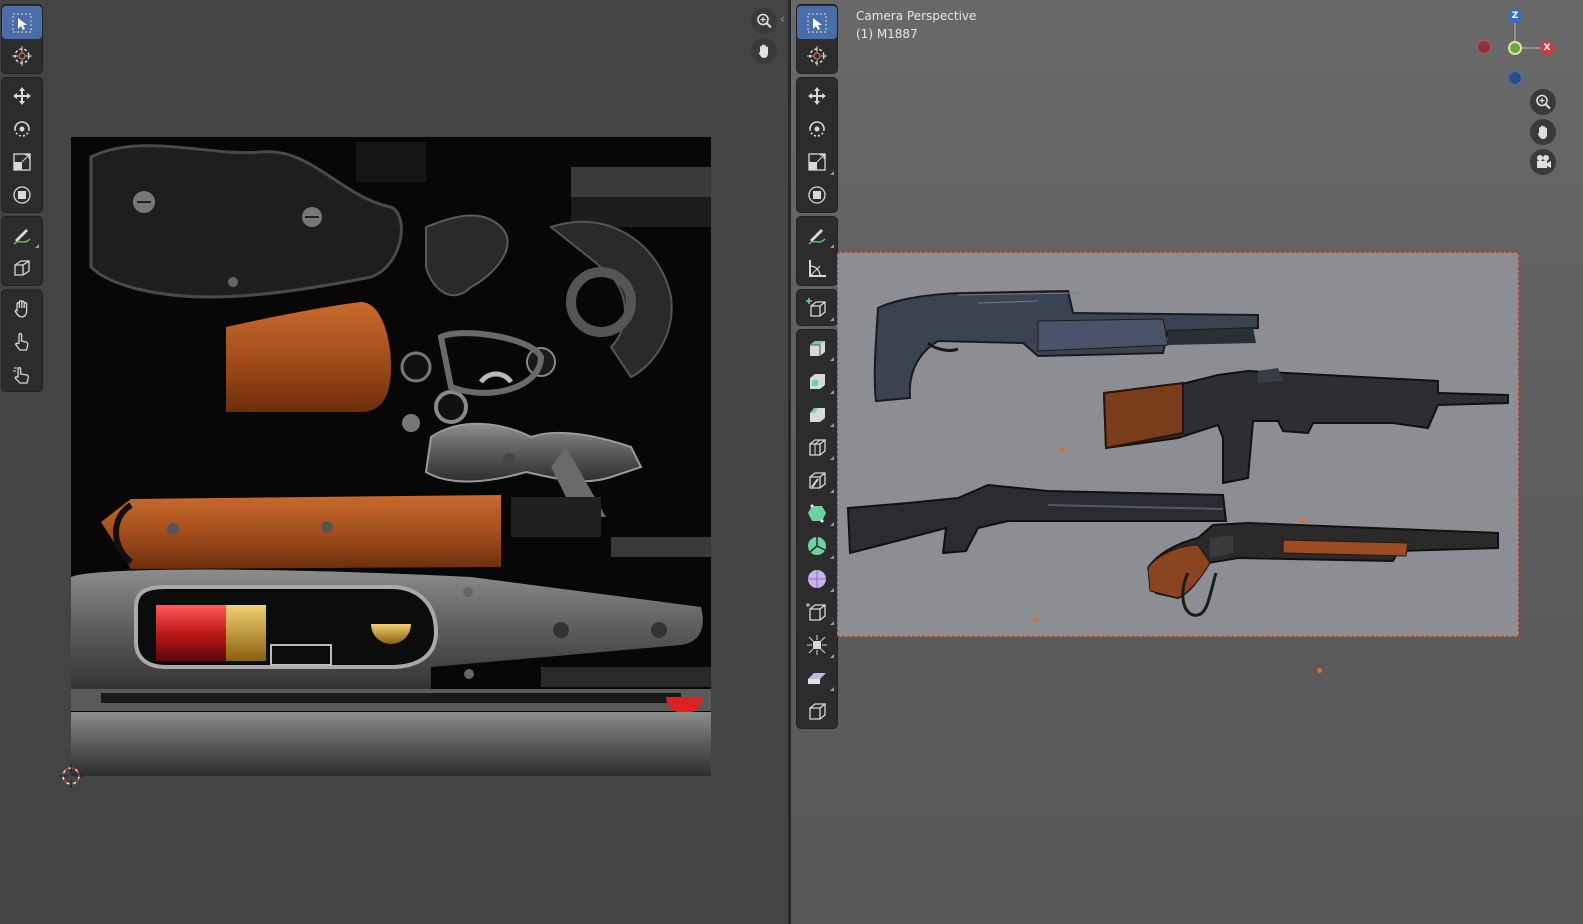 This screenshot has height=924, width=1583. I want to click on viewport-pan-button, so click(1543, 132).